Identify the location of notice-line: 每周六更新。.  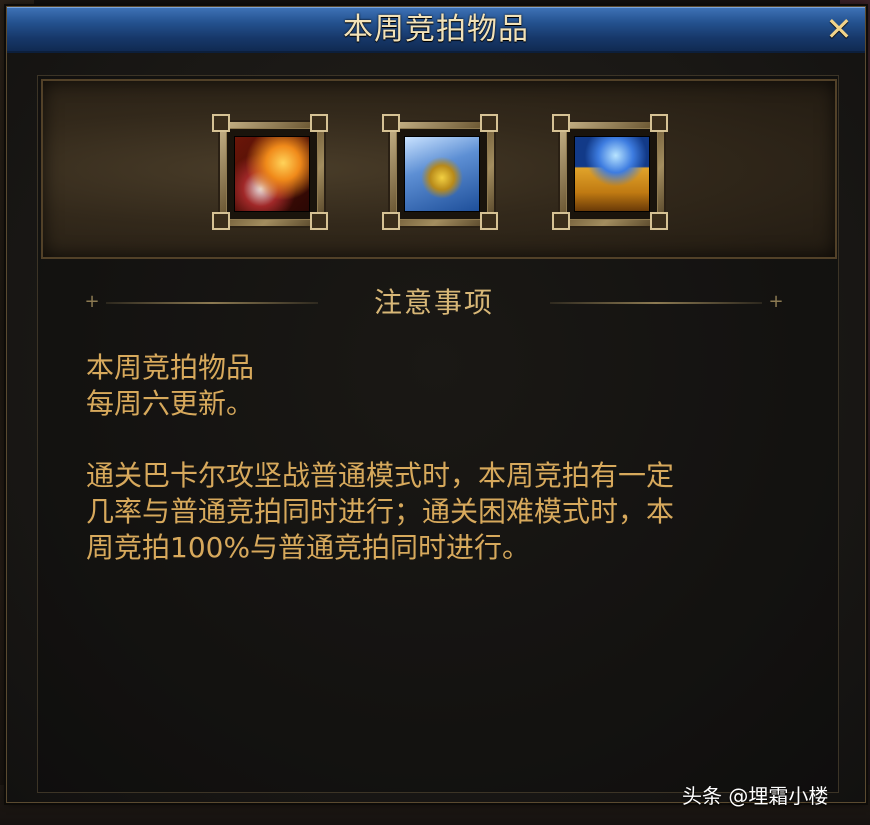
(170, 403).